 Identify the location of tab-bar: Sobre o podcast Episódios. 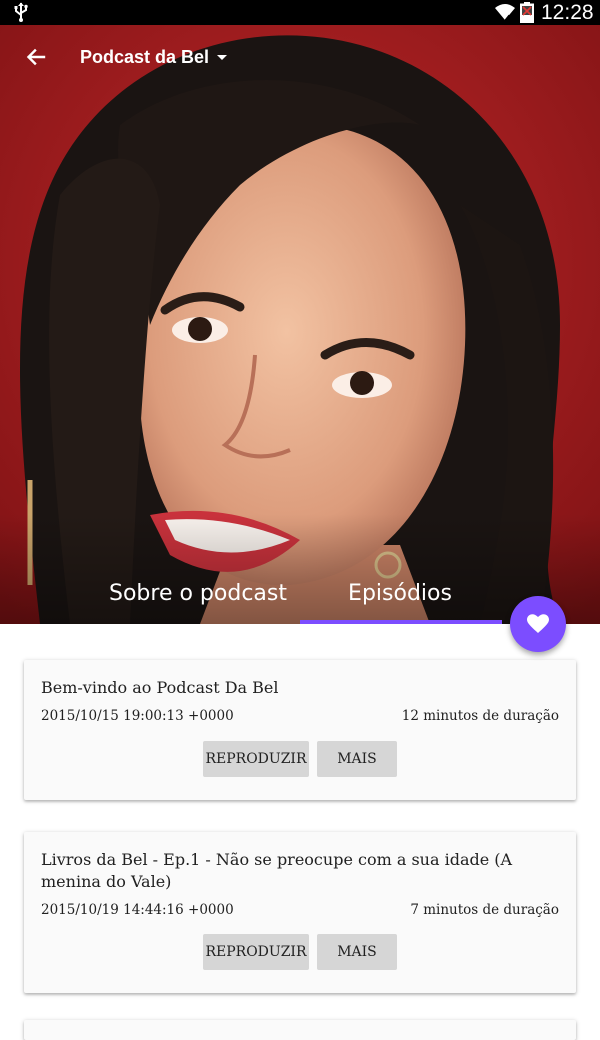
(300, 594).